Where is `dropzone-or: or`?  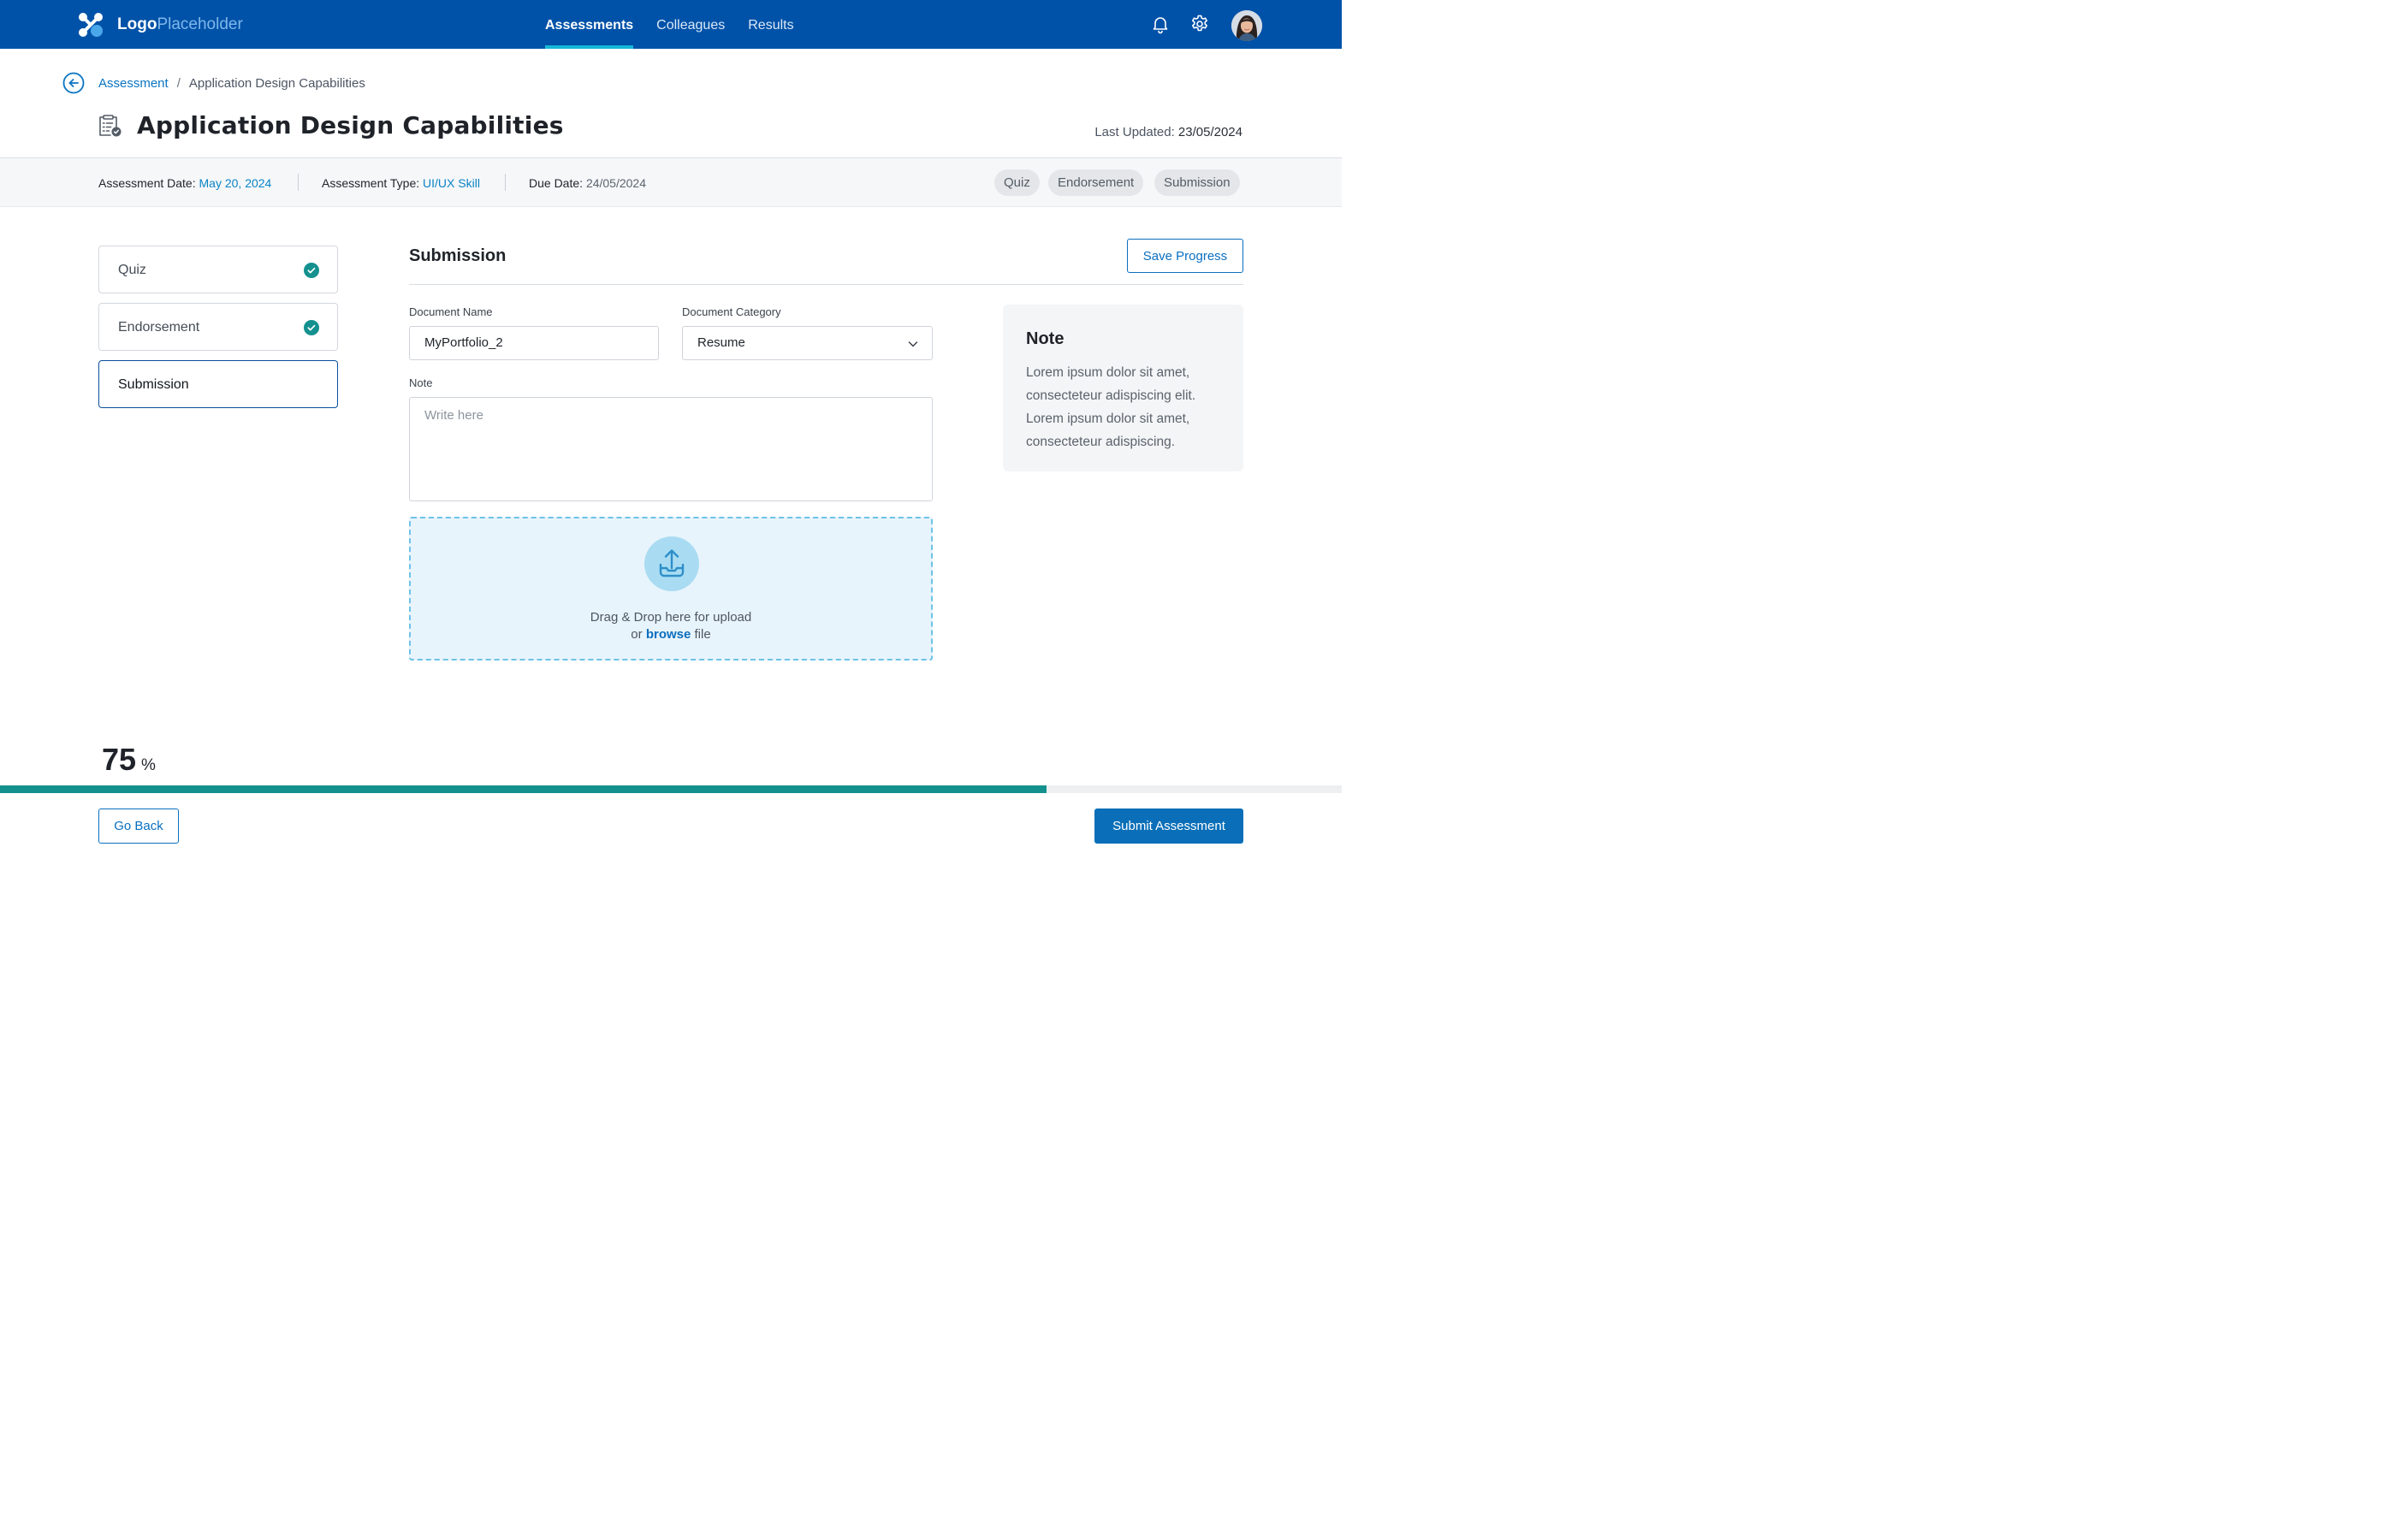 dropzone-or: or is located at coordinates (637, 634).